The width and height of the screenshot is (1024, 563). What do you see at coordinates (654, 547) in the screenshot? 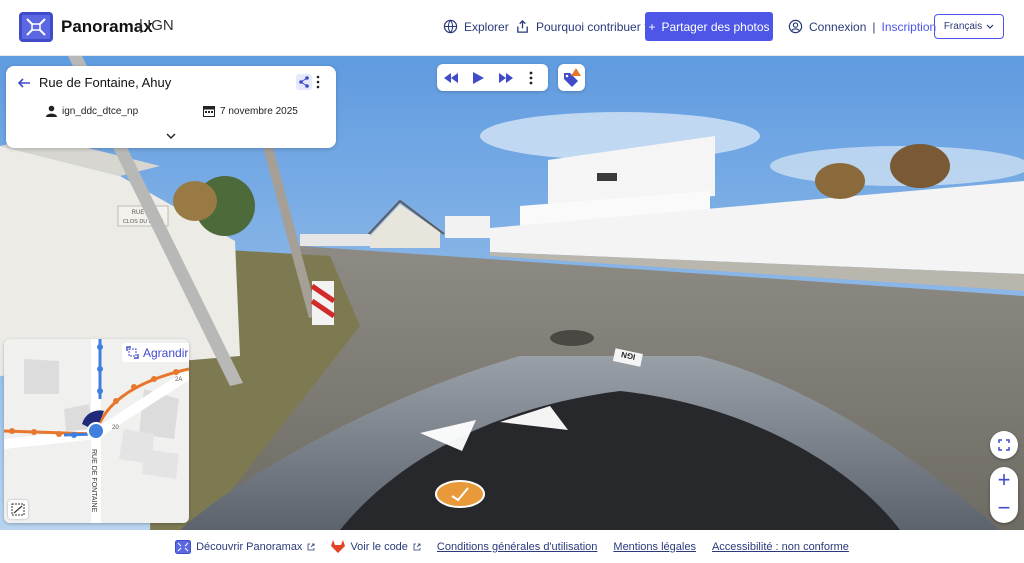
I see `legal-link: Mentions légales` at bounding box center [654, 547].